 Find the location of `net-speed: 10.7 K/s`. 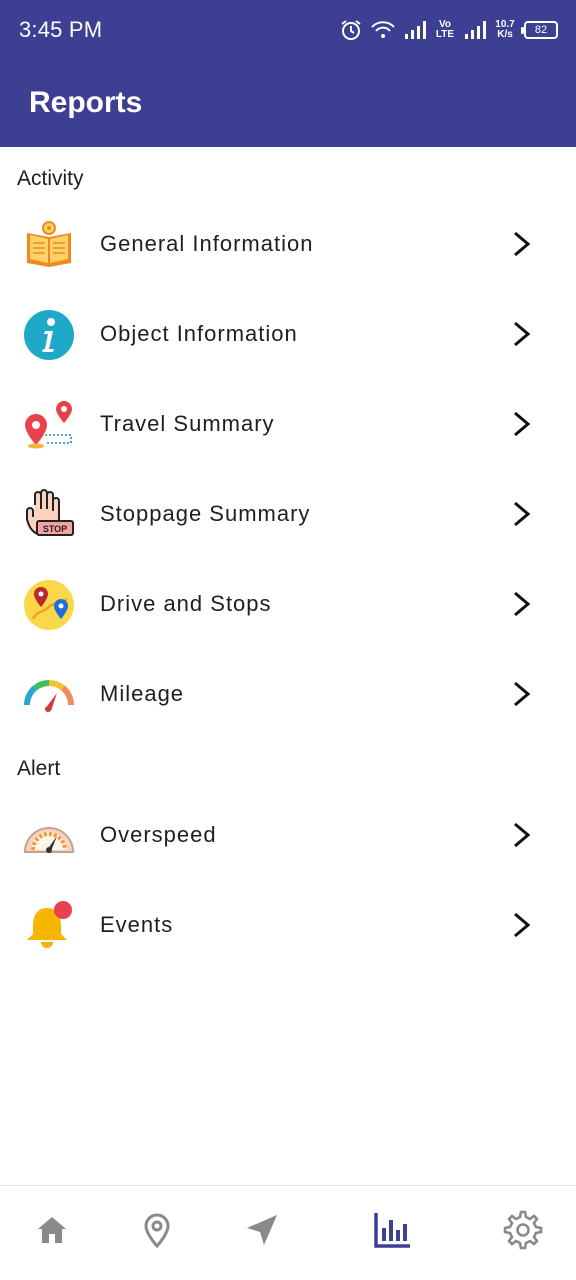

net-speed: 10.7 K/s is located at coordinates (505, 30).